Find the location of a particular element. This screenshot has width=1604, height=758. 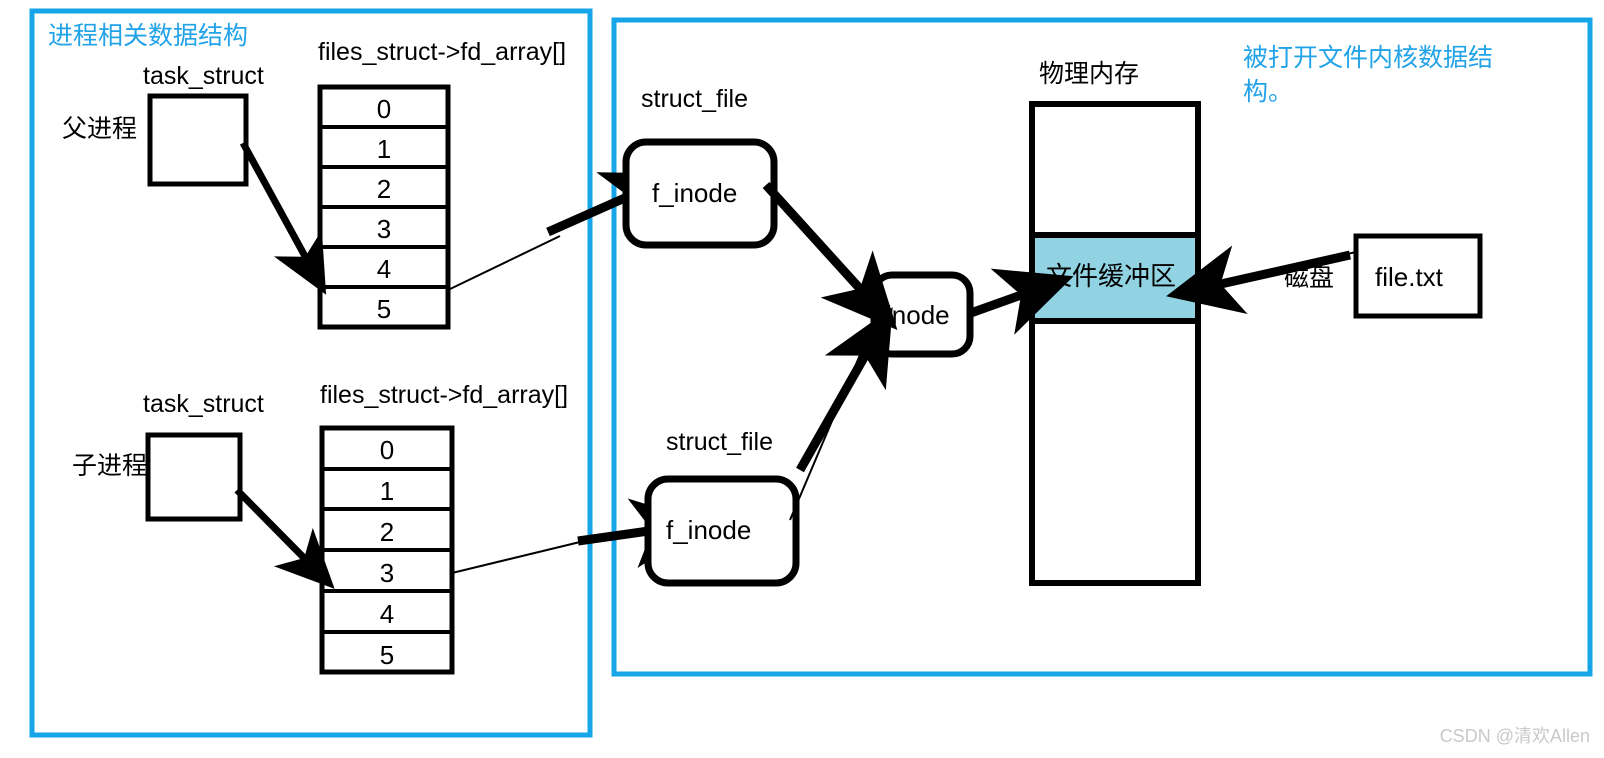

parent-task-struct-label: task_struct is located at coordinates (203, 76).